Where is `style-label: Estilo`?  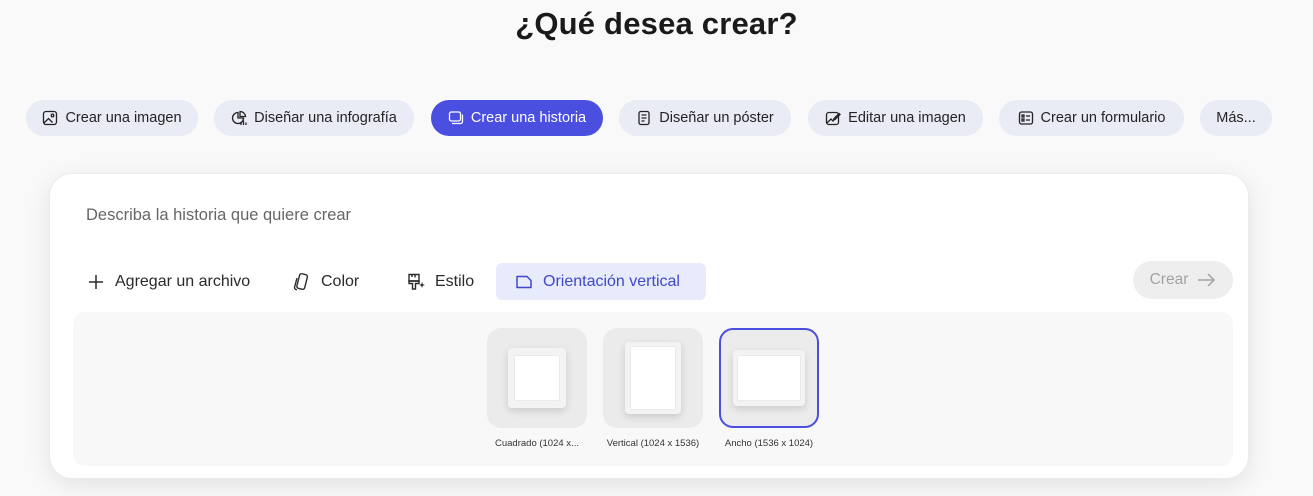
style-label: Estilo is located at coordinates (455, 281).